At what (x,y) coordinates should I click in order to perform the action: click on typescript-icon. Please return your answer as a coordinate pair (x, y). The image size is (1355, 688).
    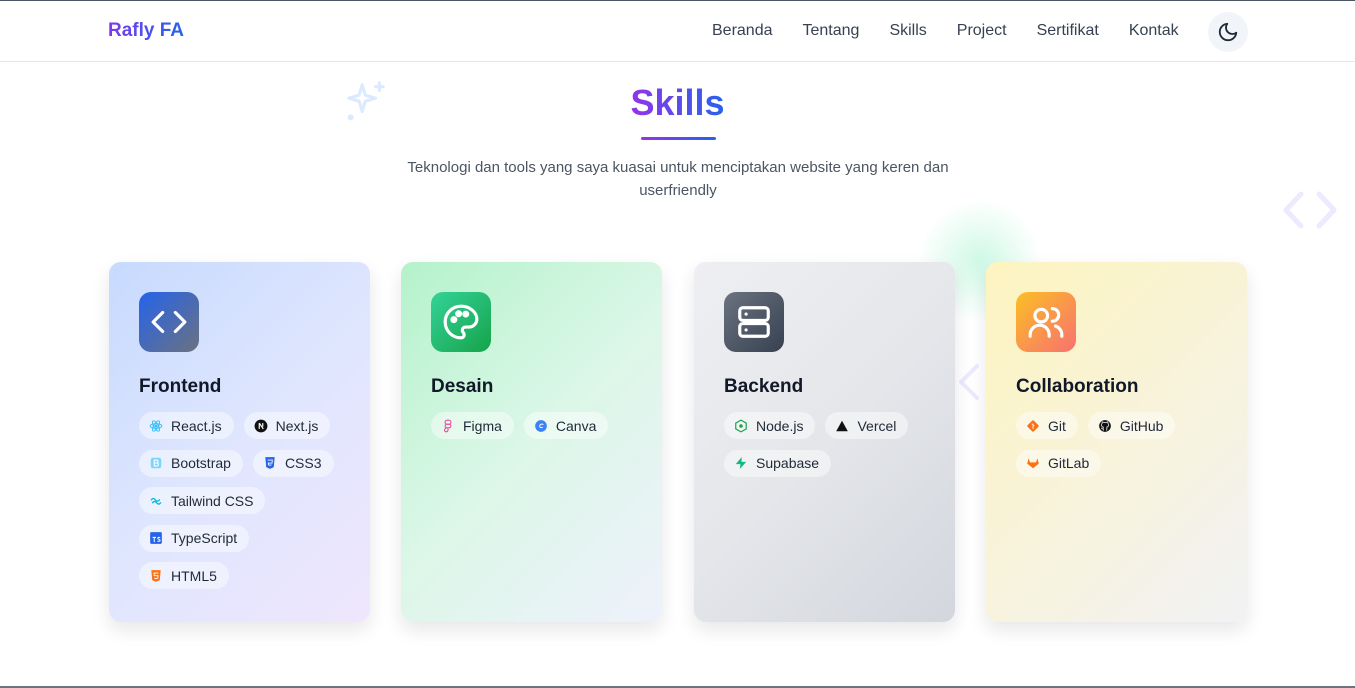
    Looking at the image, I should click on (156, 538).